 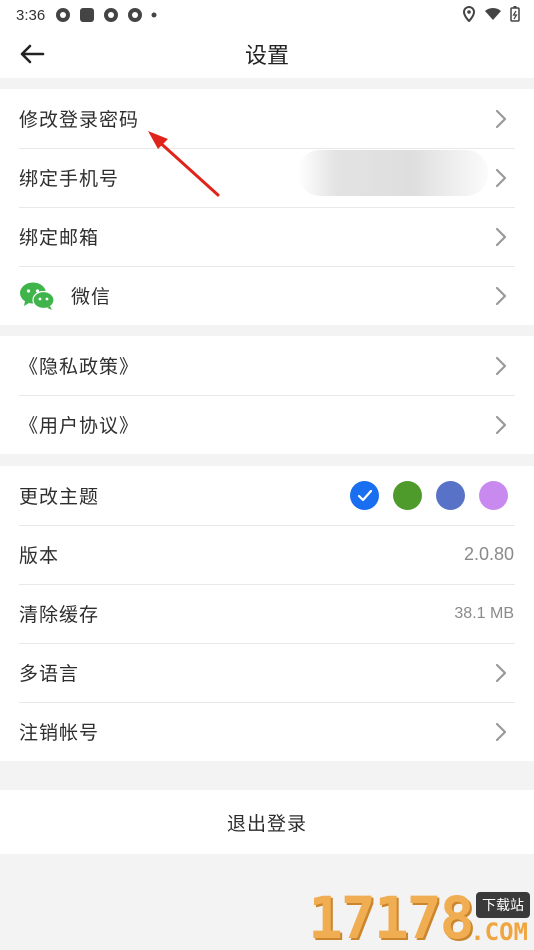 What do you see at coordinates (79, 367) in the screenshot?
I see `privacy-policy-label: 《隐私政策》` at bounding box center [79, 367].